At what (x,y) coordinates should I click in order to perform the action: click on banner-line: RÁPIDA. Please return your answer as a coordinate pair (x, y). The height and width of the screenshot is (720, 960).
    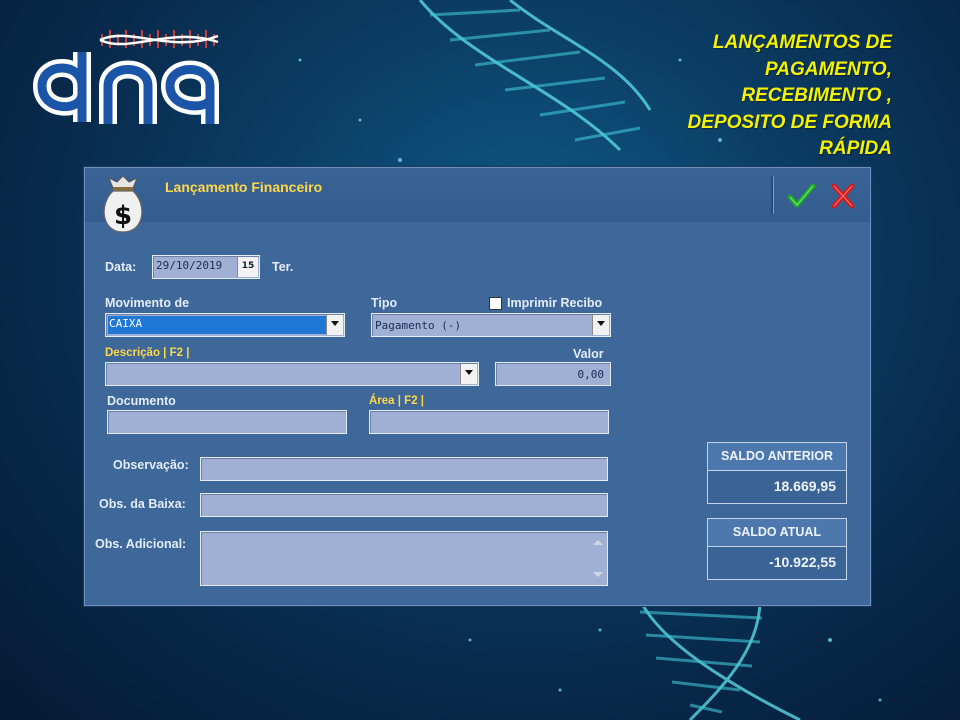
    Looking at the image, I should click on (855, 148).